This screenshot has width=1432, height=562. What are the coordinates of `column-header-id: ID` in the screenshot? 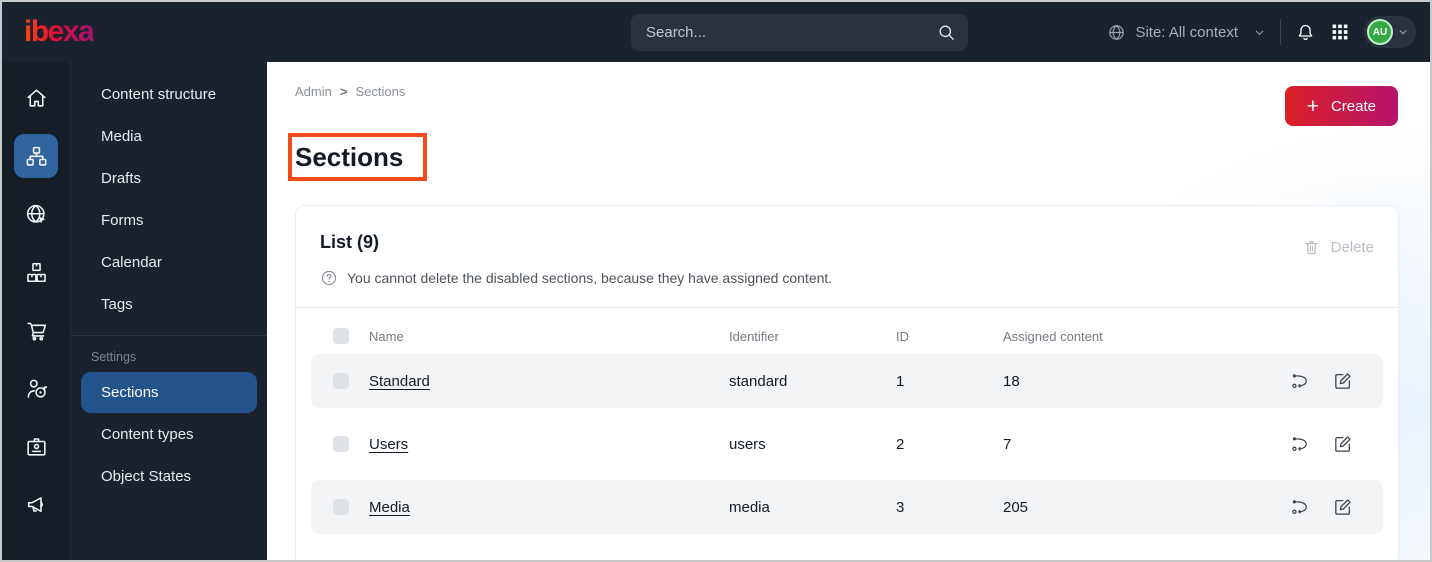 It's located at (902, 336).